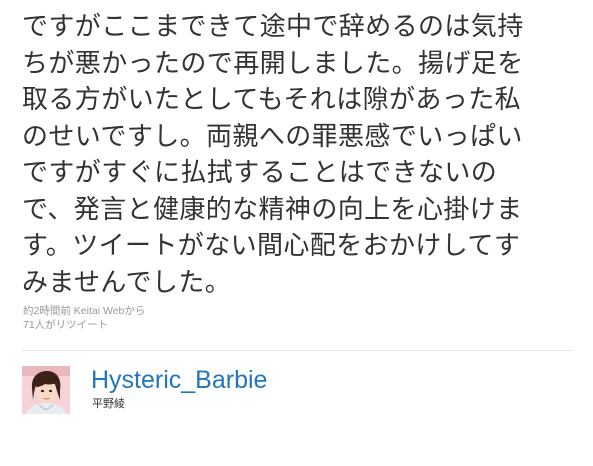 The image size is (593, 466). What do you see at coordinates (272, 100) in the screenshot?
I see `tweet-text-line: 取る方がいたとしてもそれは隙があった私` at bounding box center [272, 100].